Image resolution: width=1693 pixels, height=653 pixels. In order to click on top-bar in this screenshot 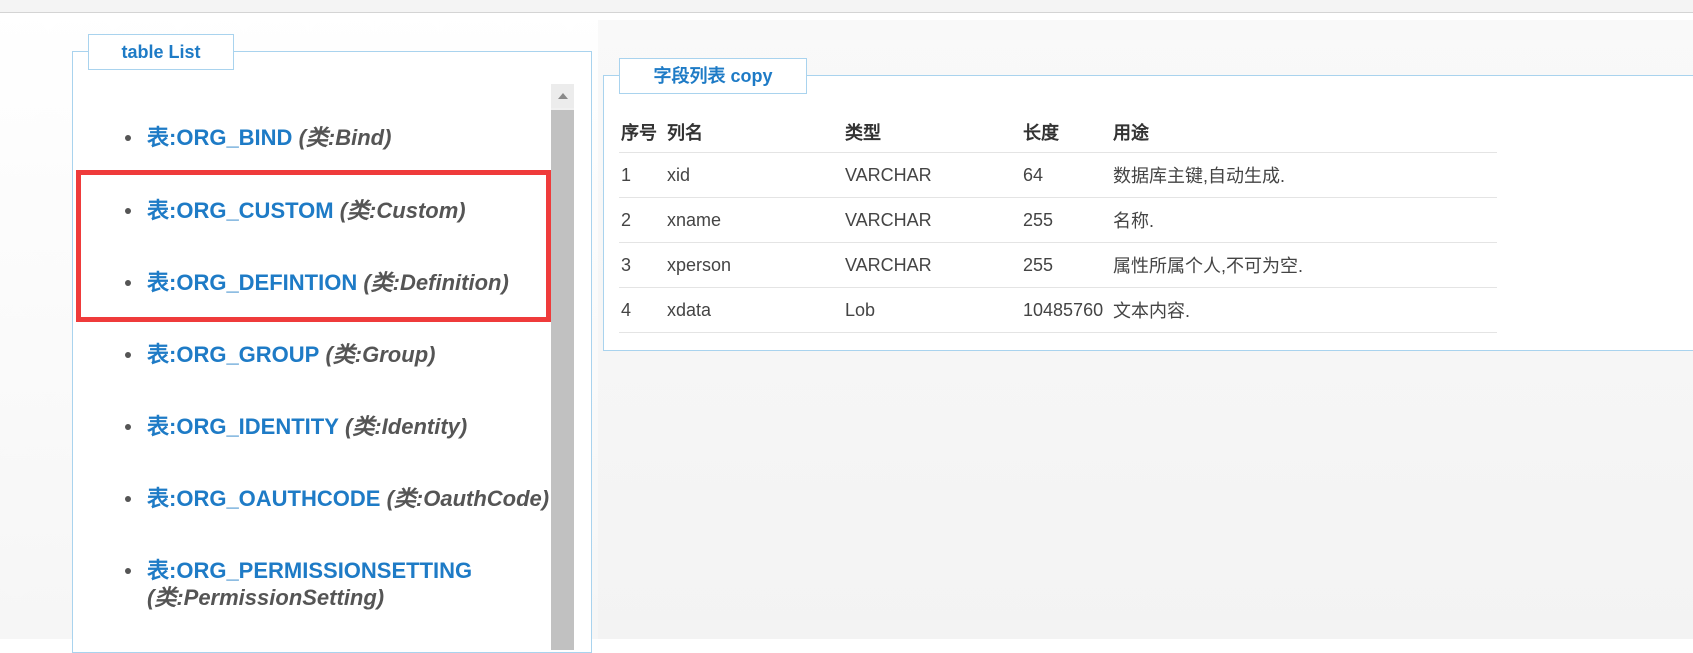, I will do `click(846, 6)`.